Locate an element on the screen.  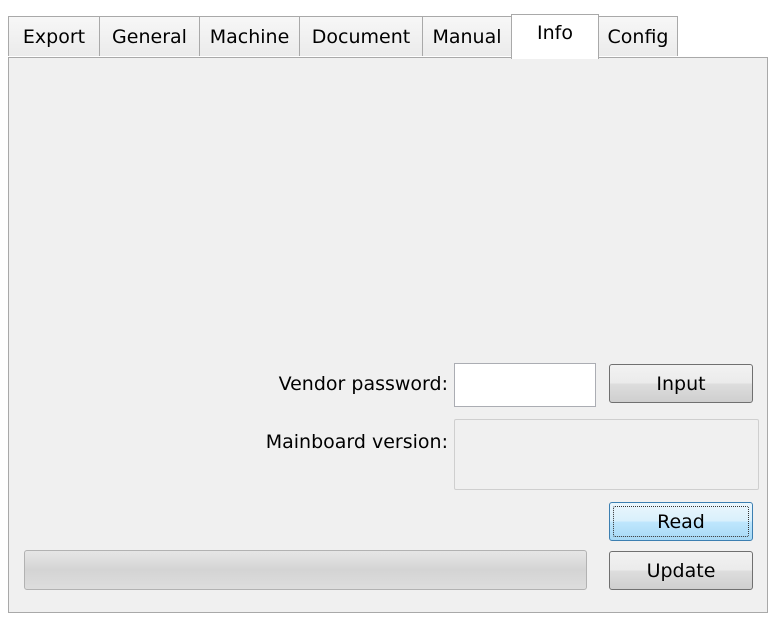
input-button: Input is located at coordinates (681, 383).